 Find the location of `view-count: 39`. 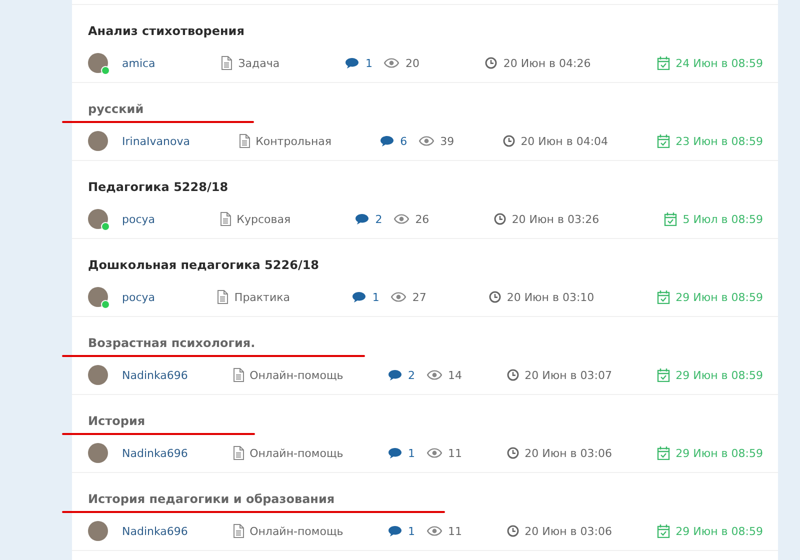

view-count: 39 is located at coordinates (447, 141).